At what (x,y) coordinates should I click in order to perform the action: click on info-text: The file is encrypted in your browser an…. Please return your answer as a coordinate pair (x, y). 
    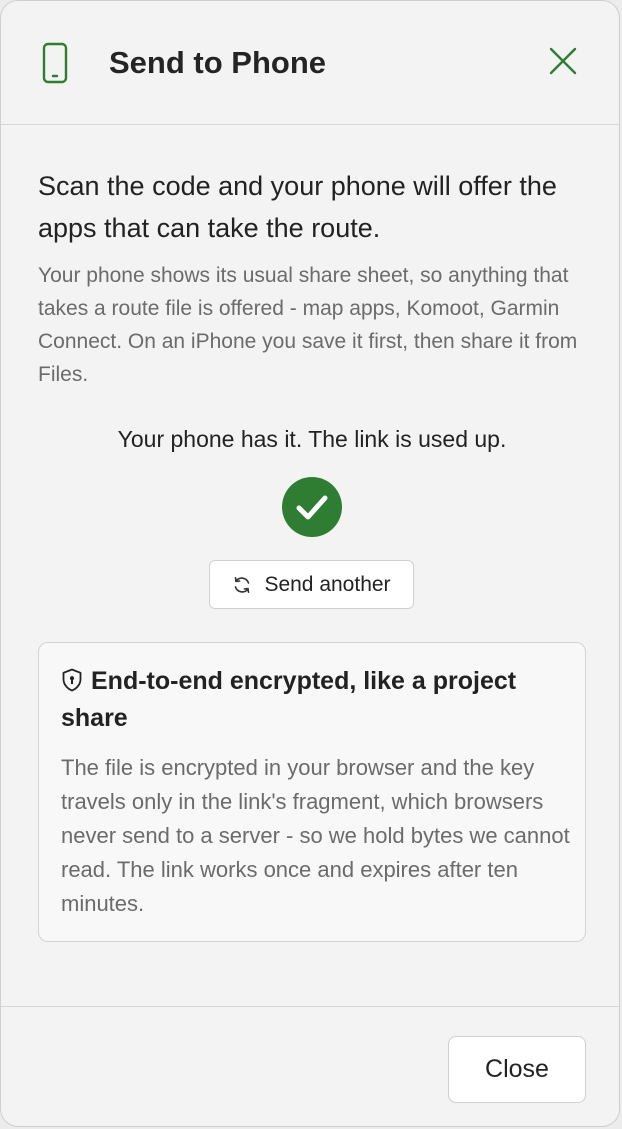
    Looking at the image, I should click on (315, 835).